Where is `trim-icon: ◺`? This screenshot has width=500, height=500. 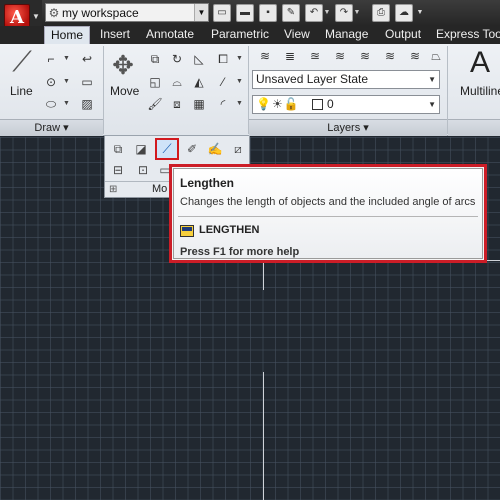
trim-icon: ◺ is located at coordinates (199, 59).